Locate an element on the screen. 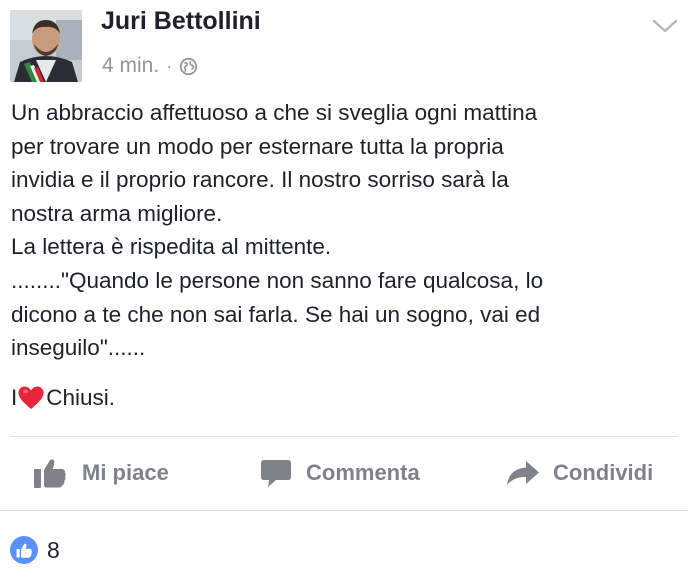  love-line: I Chiusi. is located at coordinates (346, 398).